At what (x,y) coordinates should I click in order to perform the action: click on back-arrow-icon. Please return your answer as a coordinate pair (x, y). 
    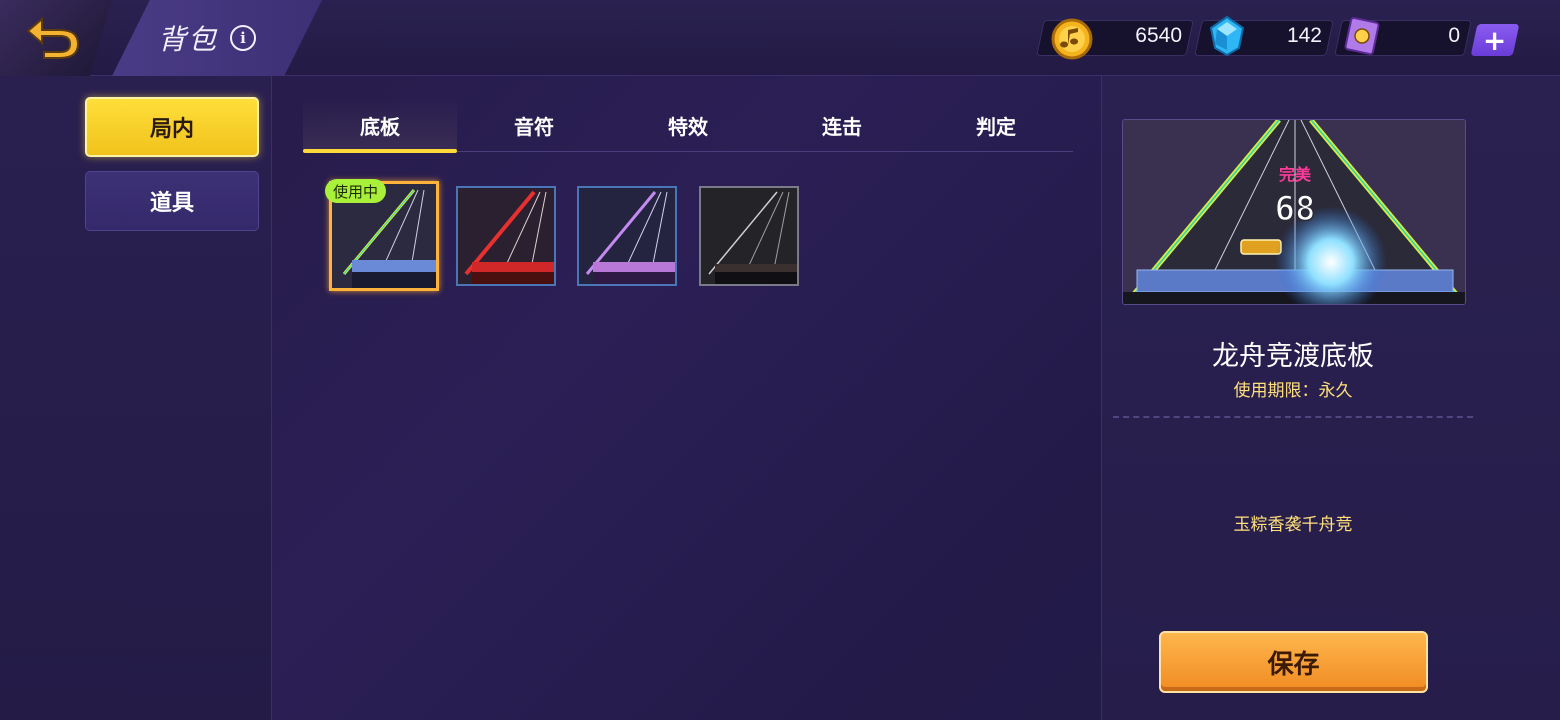
    Looking at the image, I should click on (53, 37).